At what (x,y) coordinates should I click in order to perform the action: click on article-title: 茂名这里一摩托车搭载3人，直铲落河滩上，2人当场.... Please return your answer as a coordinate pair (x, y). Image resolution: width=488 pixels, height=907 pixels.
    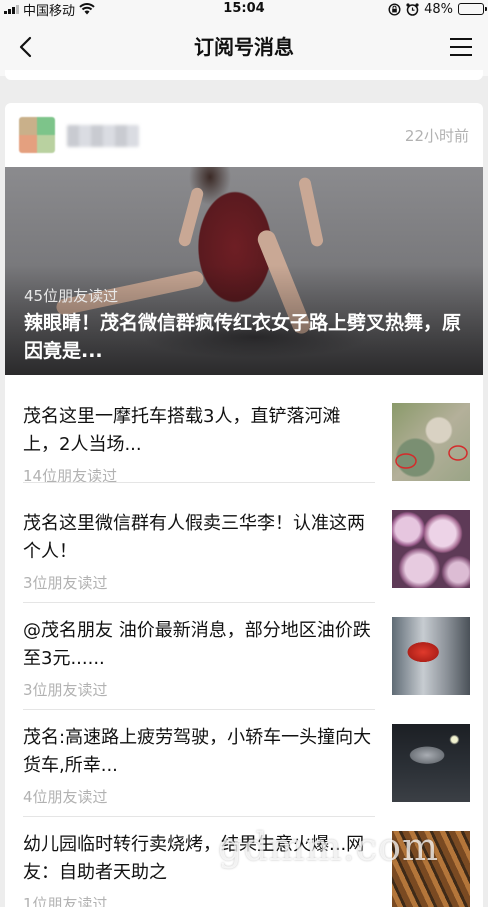
    Looking at the image, I should click on (182, 430).